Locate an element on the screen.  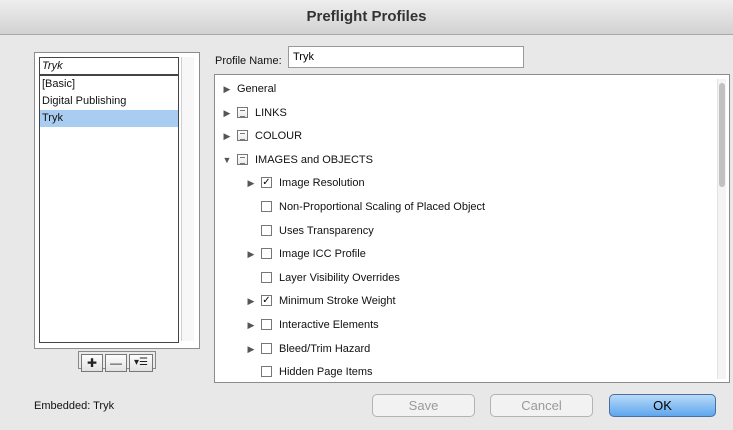
profile-list-scrollbar is located at coordinates (187, 199).